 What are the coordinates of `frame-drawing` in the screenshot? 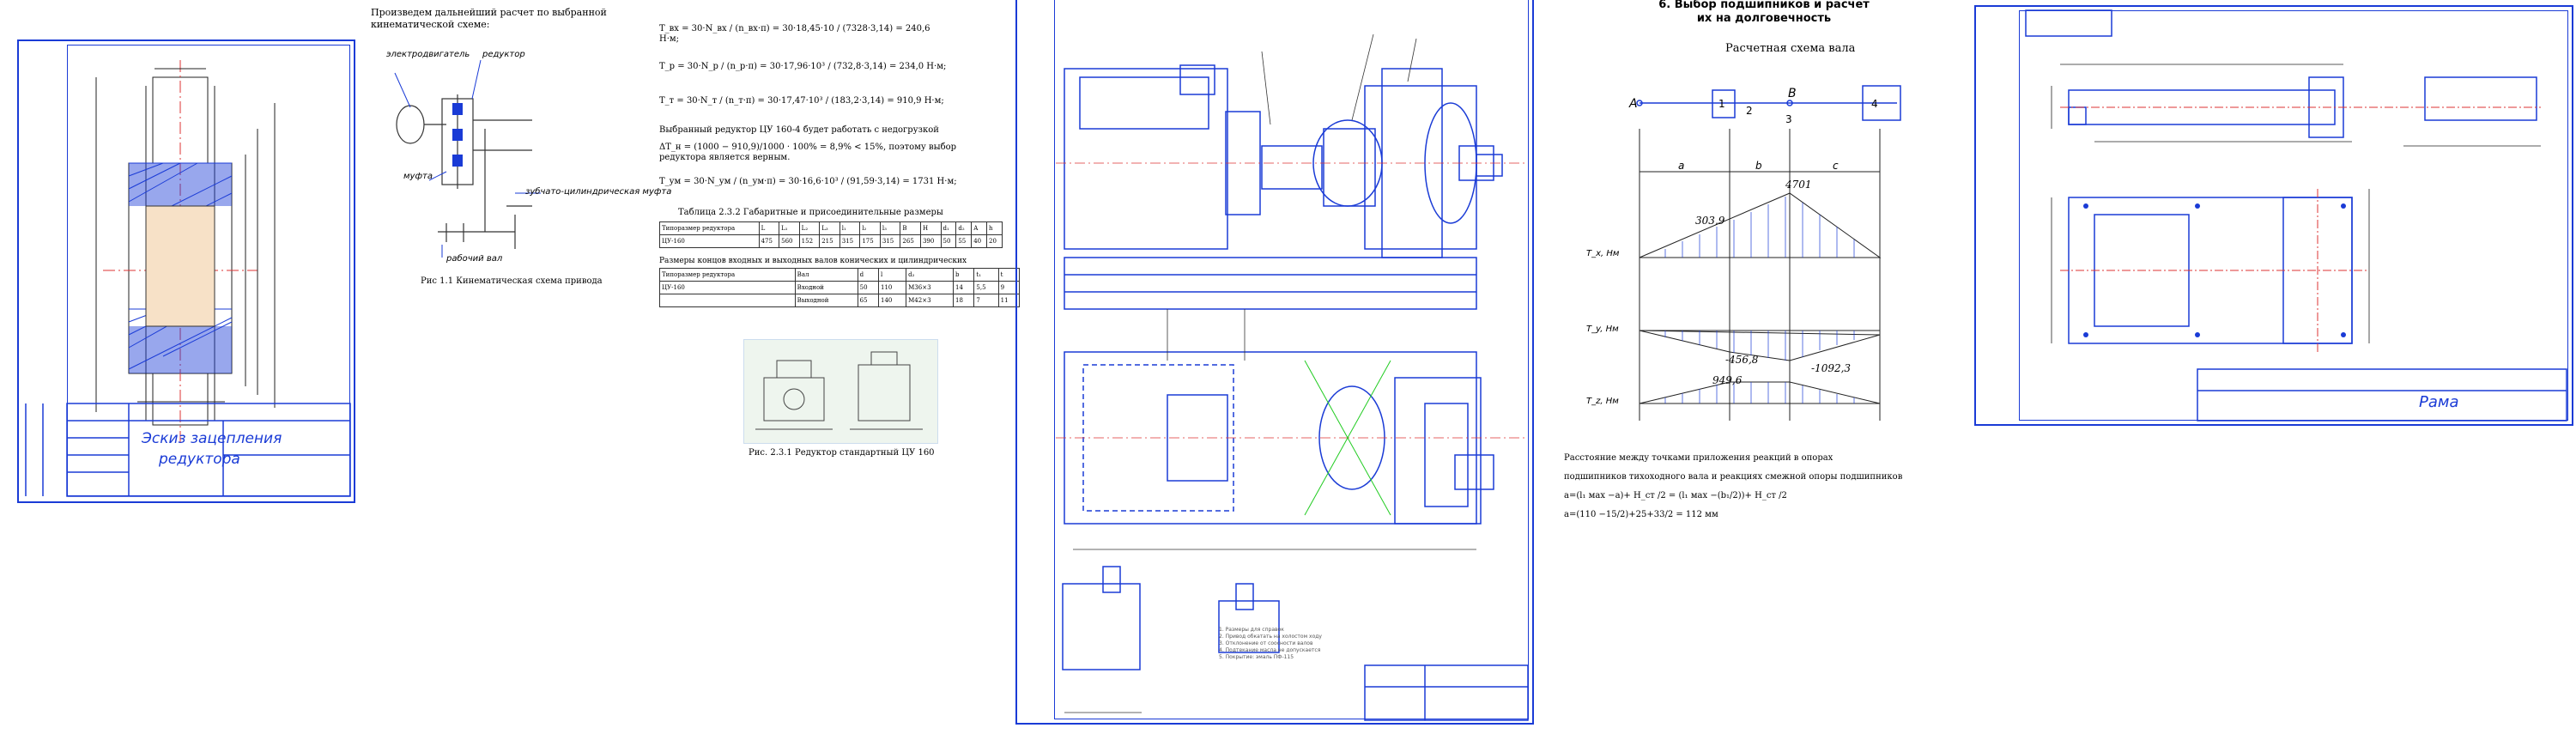 It's located at (2296, 216).